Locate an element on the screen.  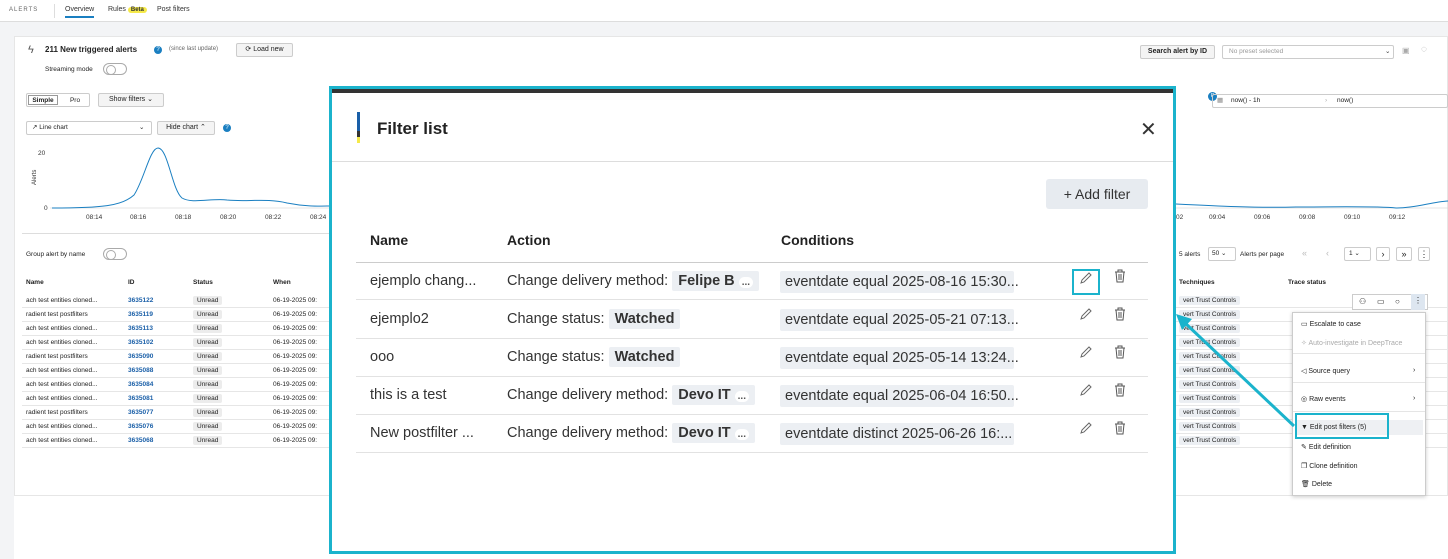
chart-type-select: ↗ Line chart ⌄ is located at coordinates (89, 128).